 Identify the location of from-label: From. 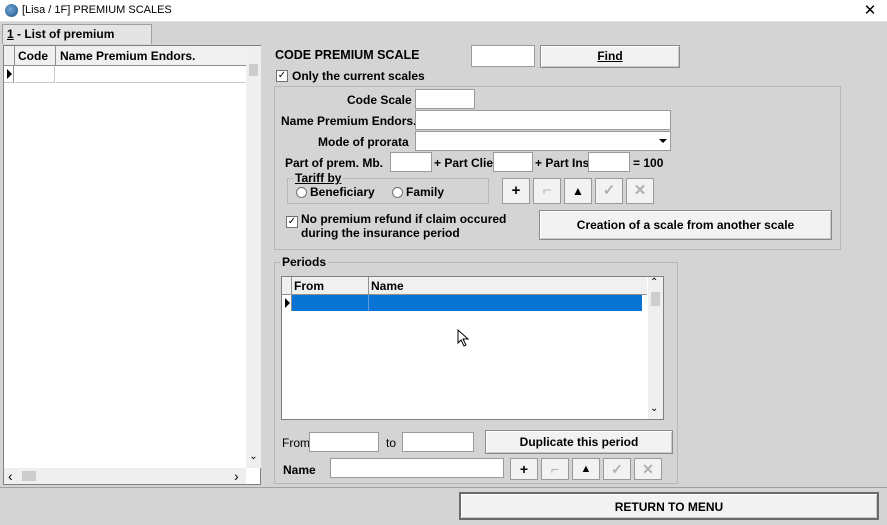
(296, 443).